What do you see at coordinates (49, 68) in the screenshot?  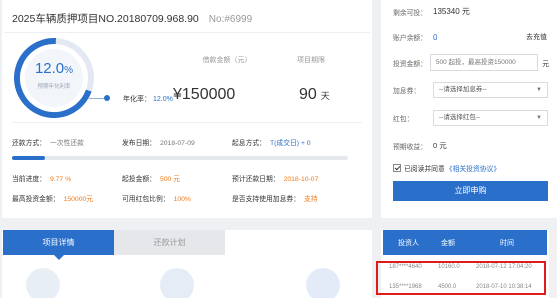 I see `rate-value: 12.0` at bounding box center [49, 68].